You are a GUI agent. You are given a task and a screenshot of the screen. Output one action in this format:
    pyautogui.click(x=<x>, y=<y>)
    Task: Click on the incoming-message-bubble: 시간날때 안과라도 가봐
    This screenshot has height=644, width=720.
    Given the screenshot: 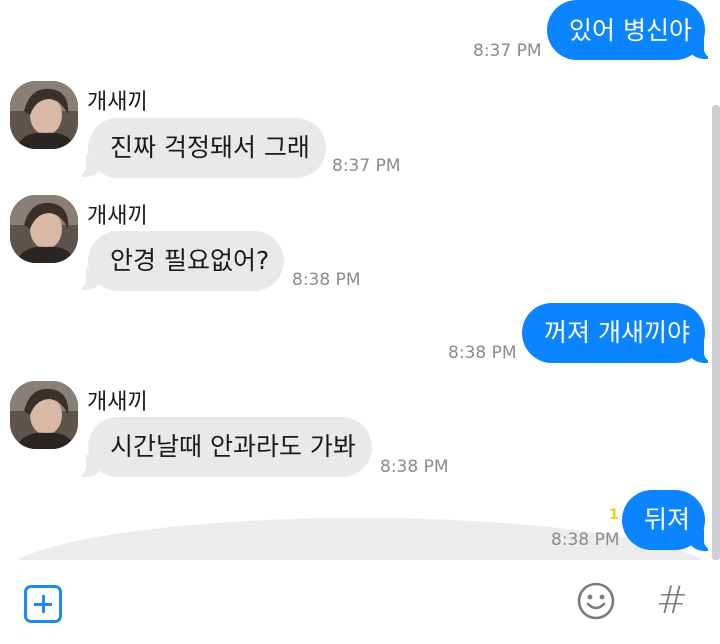 What is the action you would take?
    pyautogui.click(x=230, y=447)
    